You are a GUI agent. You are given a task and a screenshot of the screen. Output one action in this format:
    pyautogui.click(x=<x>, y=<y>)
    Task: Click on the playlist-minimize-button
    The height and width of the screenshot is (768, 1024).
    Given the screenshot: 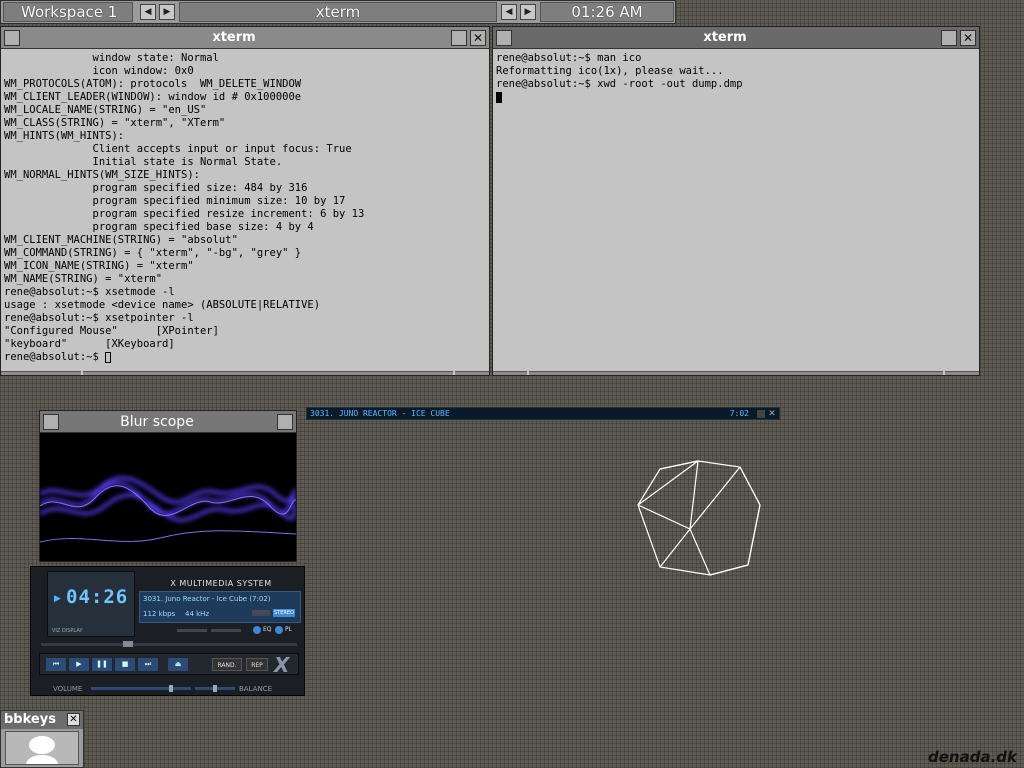 What is the action you would take?
    pyautogui.click(x=761, y=414)
    